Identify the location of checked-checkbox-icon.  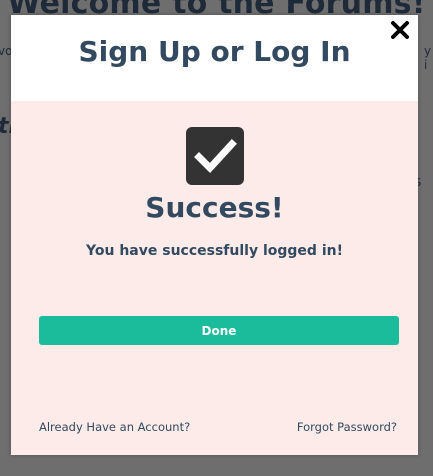
(215, 156).